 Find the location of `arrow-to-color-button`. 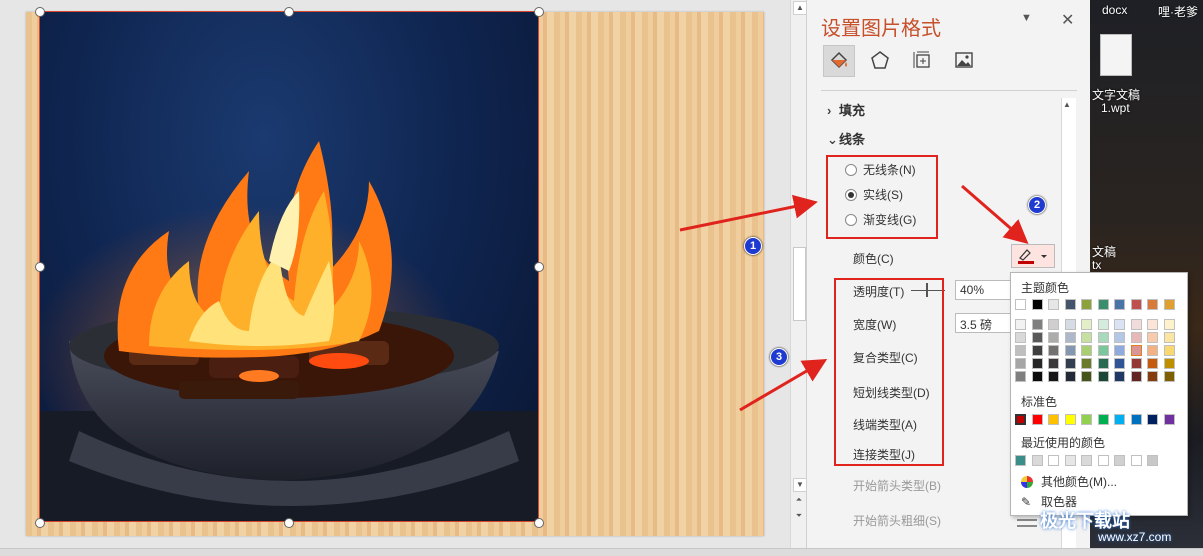

arrow-to-color-button is located at coordinates (995, 214).